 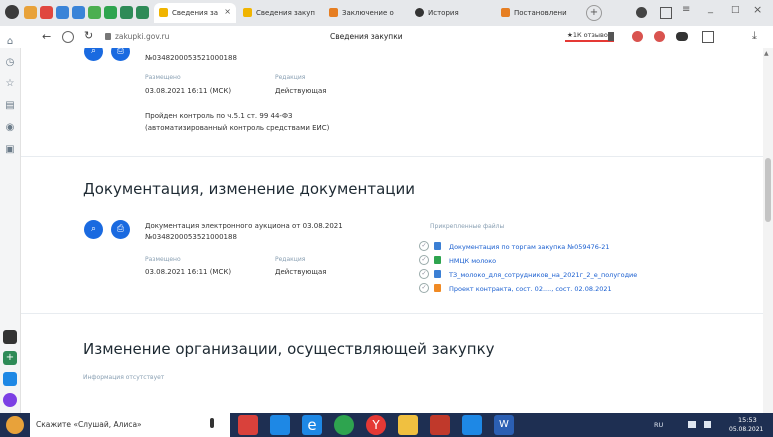 I want to click on tab-label: Заключение о, so click(x=368, y=13).